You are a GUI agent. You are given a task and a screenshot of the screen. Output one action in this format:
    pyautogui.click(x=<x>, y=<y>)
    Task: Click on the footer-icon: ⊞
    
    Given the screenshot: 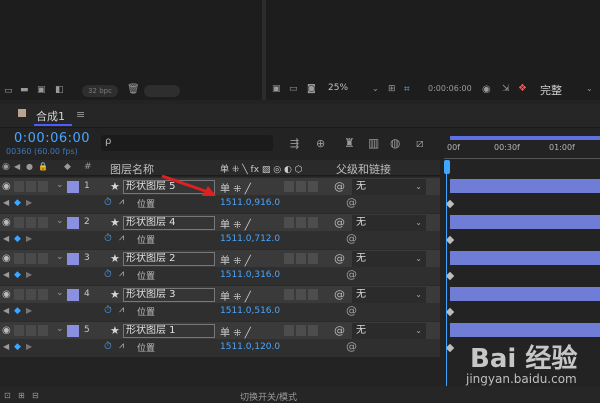 What is the action you would take?
    pyautogui.click(x=21, y=395)
    